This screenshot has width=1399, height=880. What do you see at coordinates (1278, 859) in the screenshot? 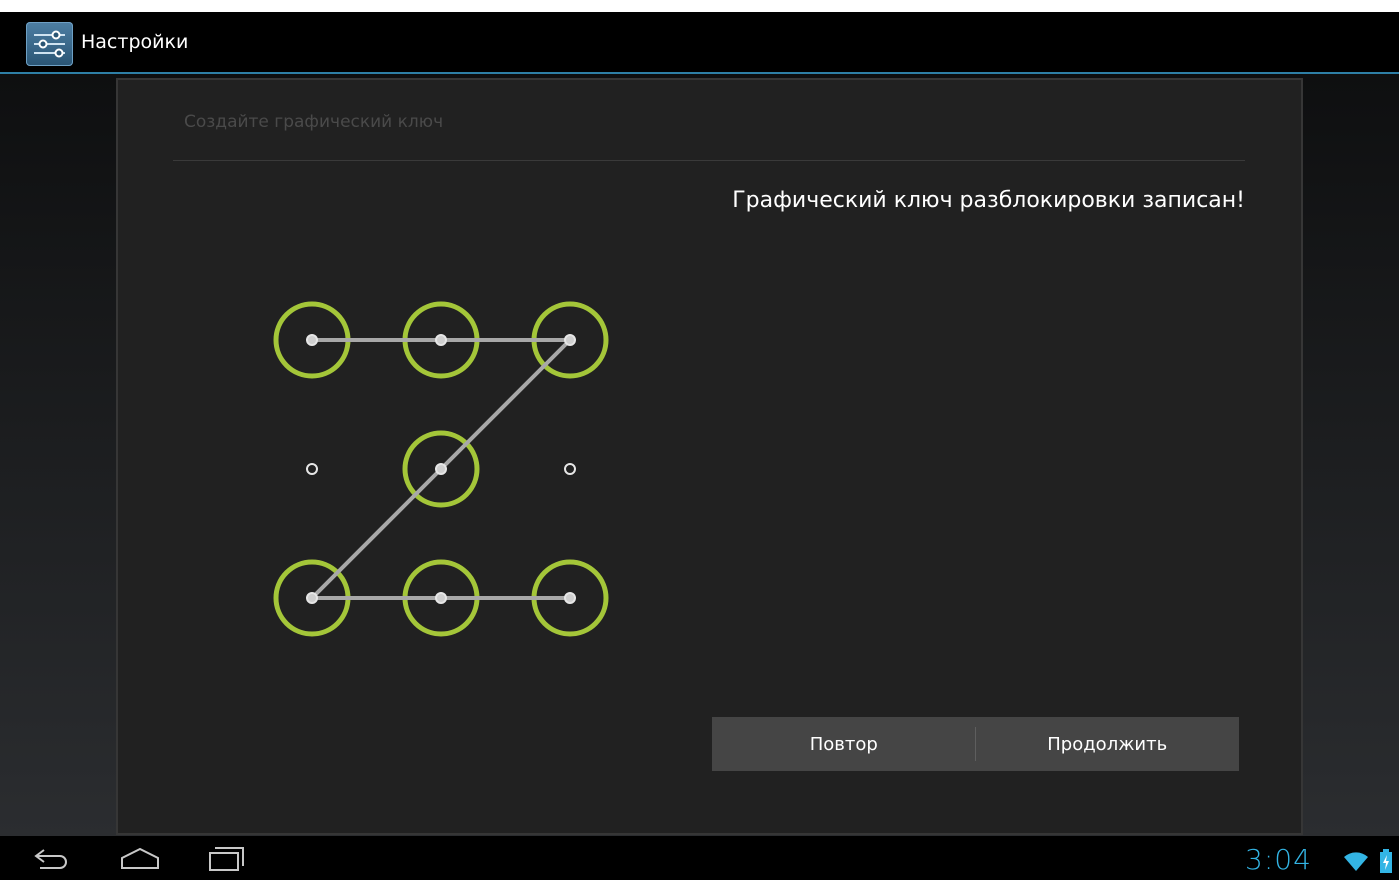
I see `status-clock: 3:04` at bounding box center [1278, 859].